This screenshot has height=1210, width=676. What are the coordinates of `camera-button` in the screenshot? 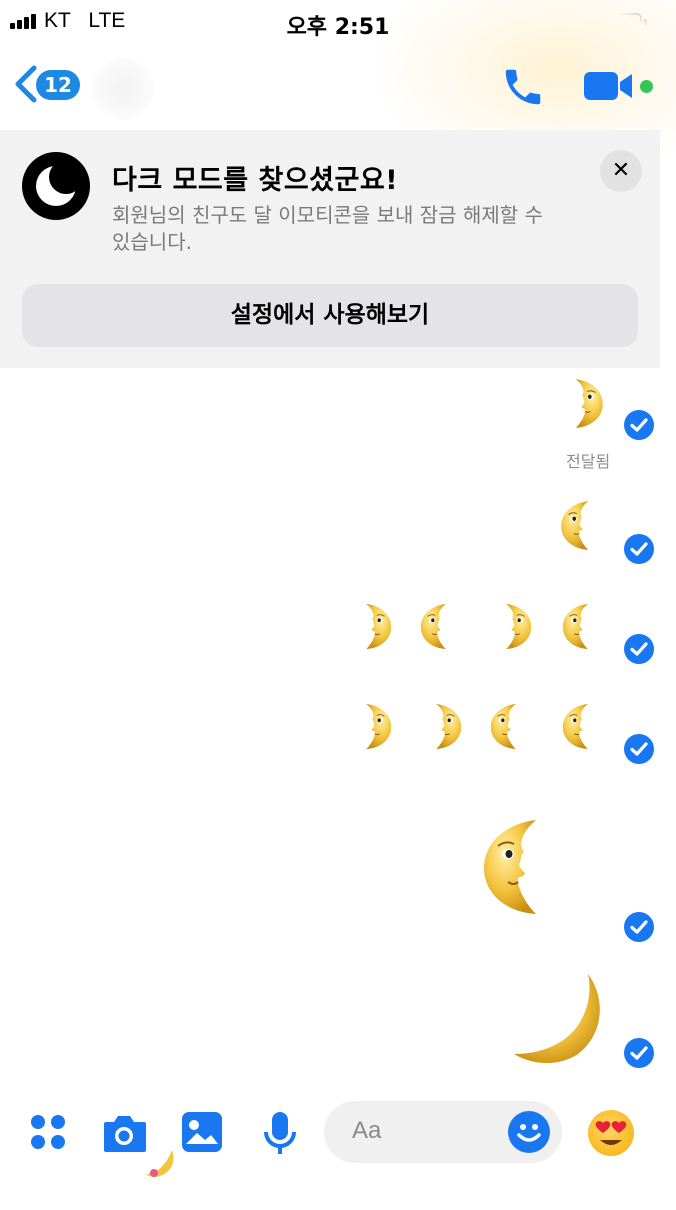 It's located at (124, 1134).